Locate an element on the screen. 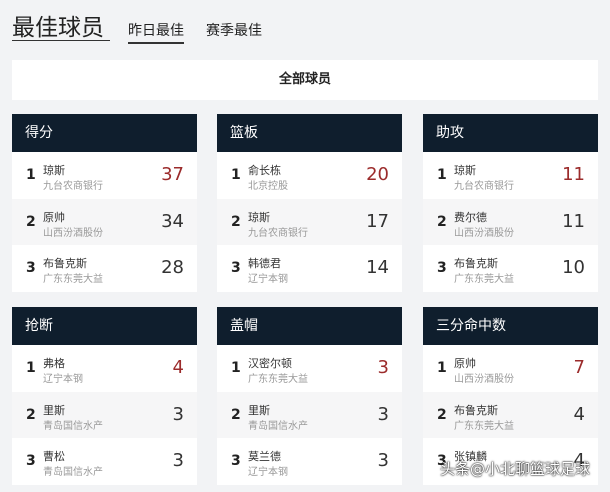 This screenshot has height=492, width=610. page-title: 最佳球员 is located at coordinates (58, 28).